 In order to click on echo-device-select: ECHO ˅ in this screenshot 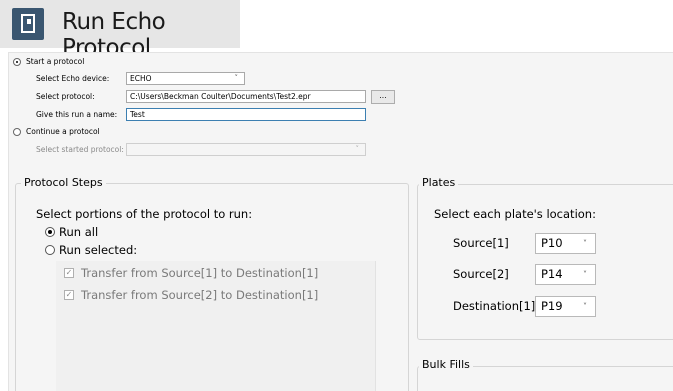, I will do `click(185, 78)`.